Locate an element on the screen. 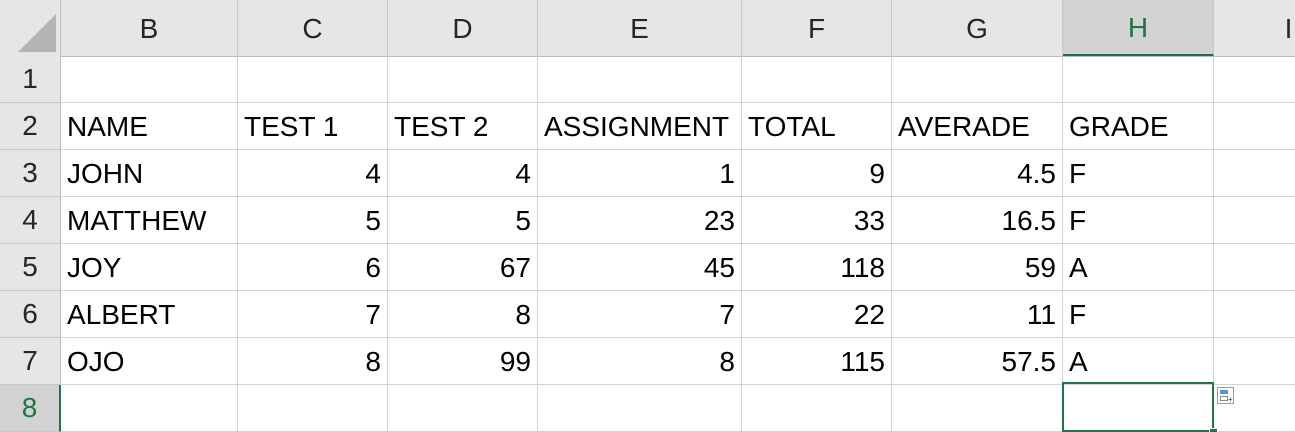 The height and width of the screenshot is (432, 1295). table-cell: 57.5 is located at coordinates (977, 361).